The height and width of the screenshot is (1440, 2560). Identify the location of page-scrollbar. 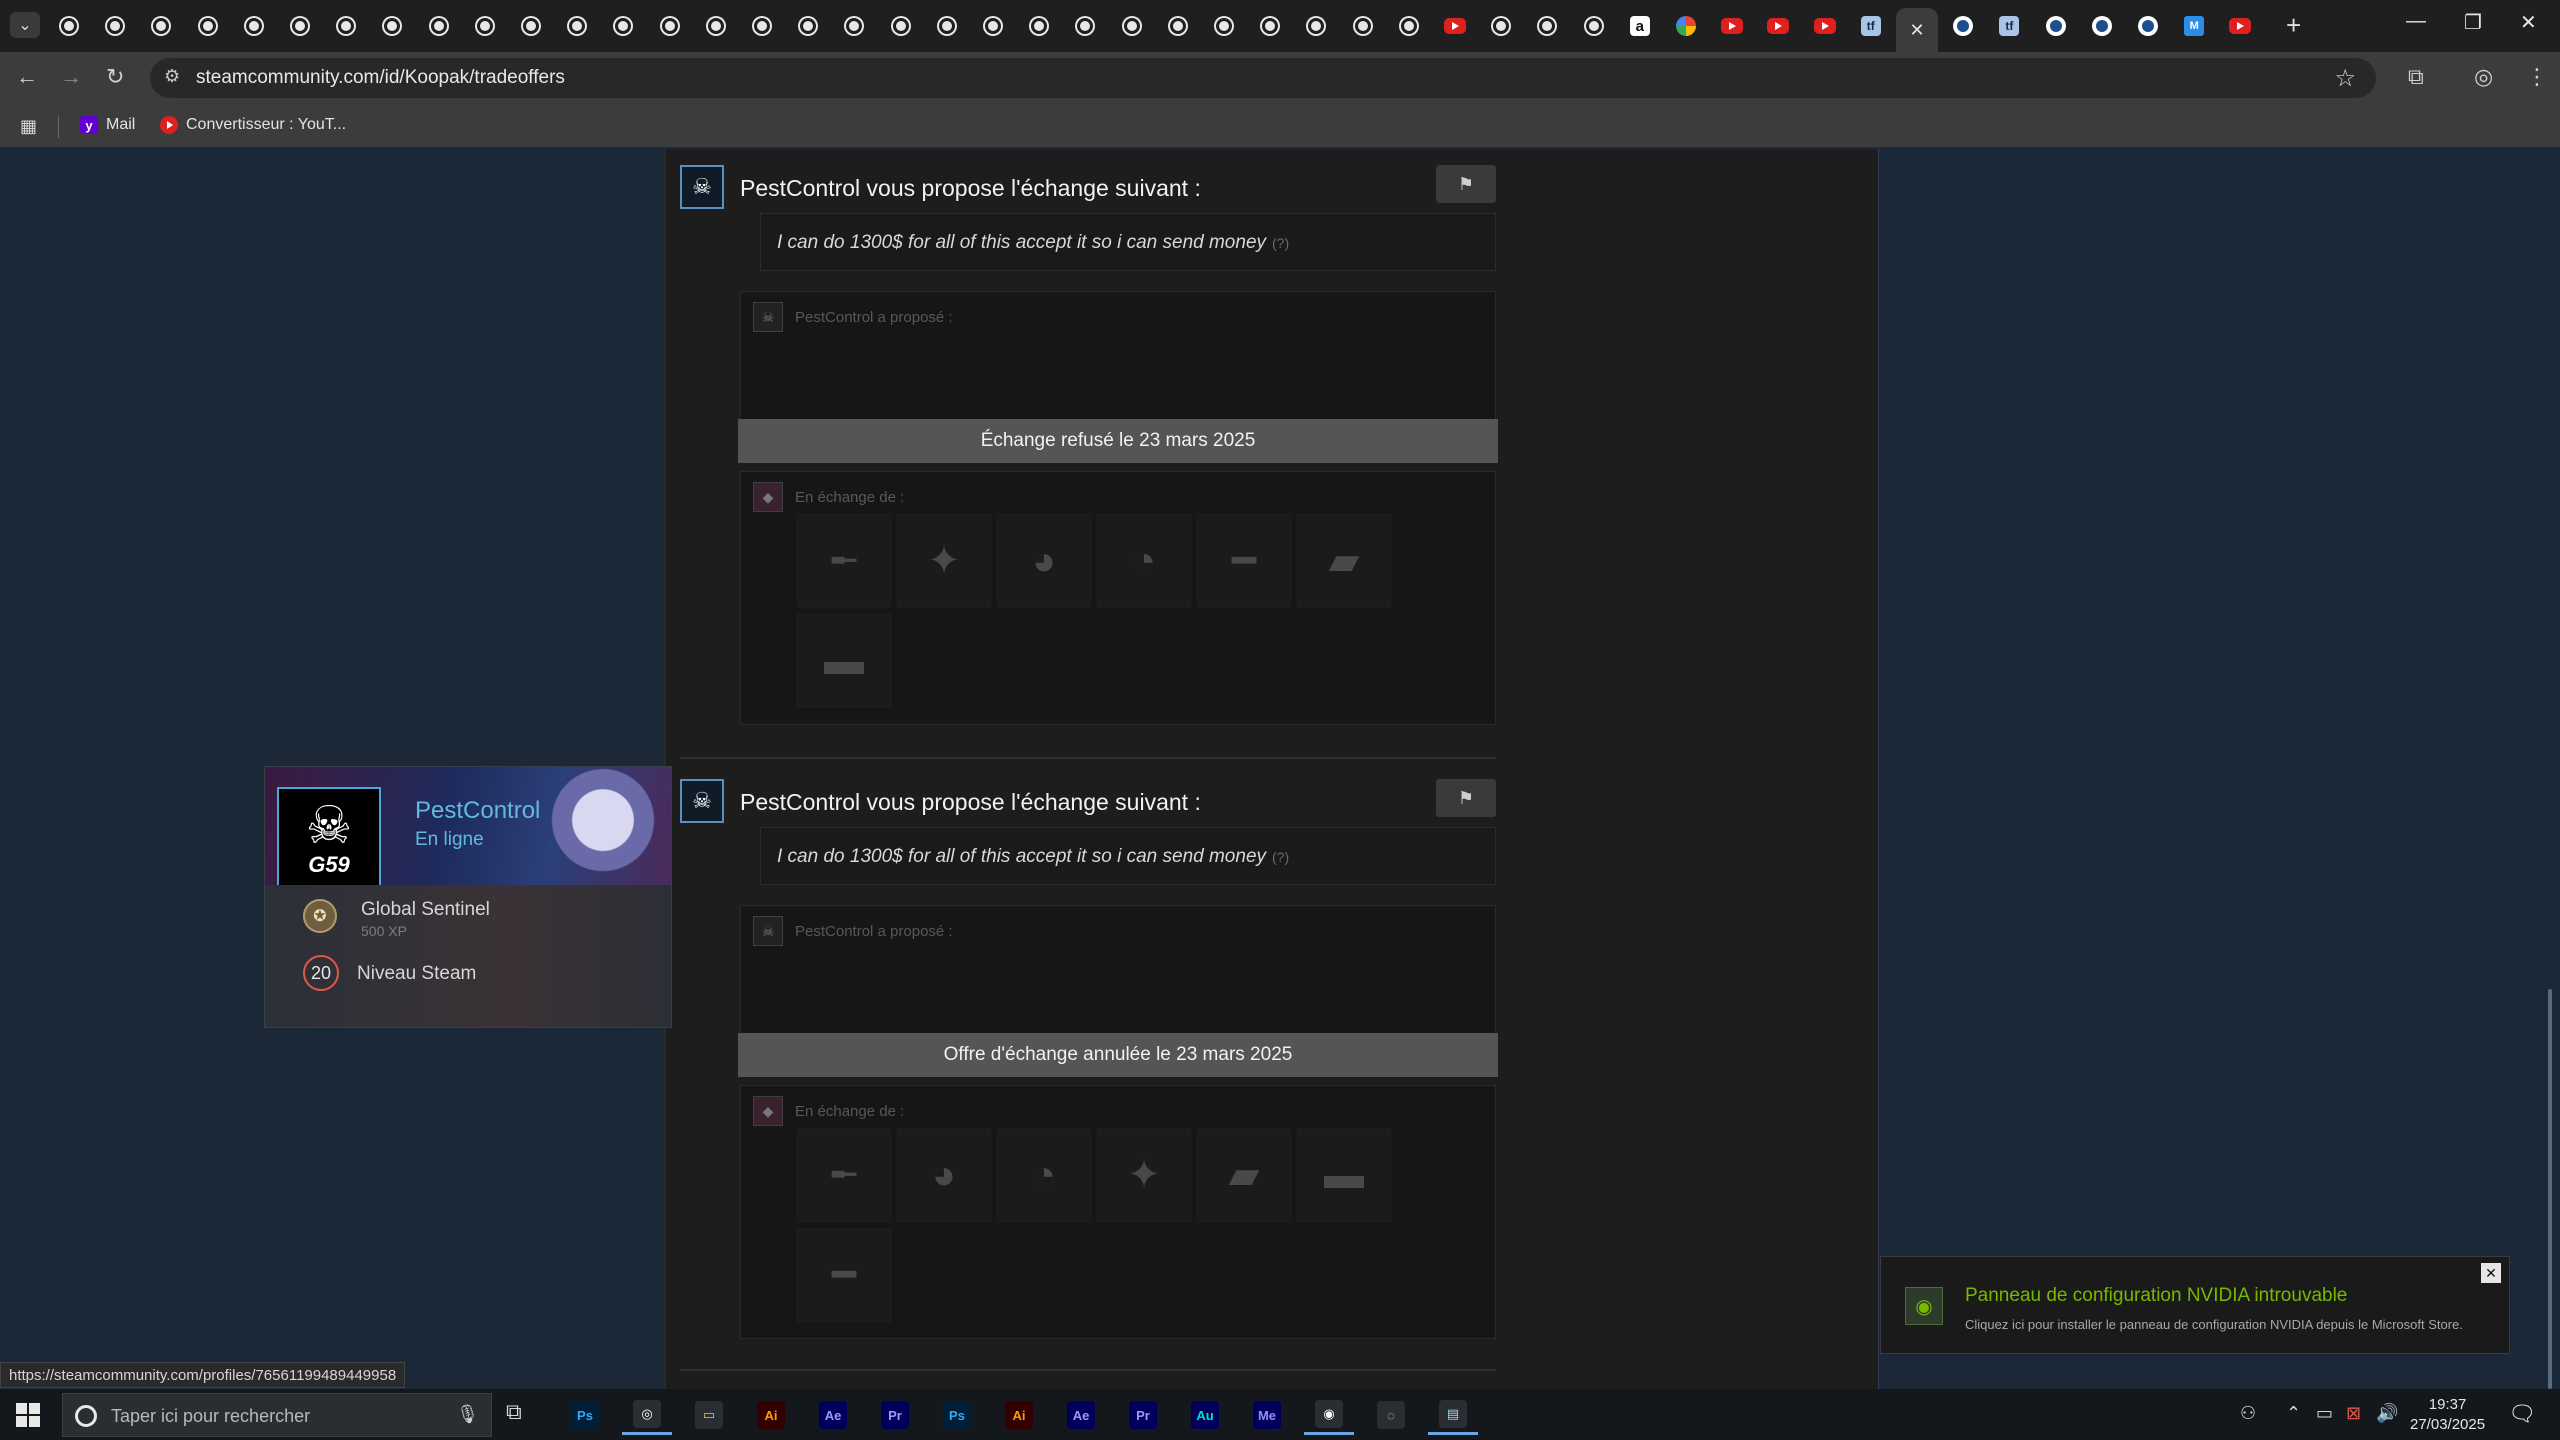
(2550, 1189).